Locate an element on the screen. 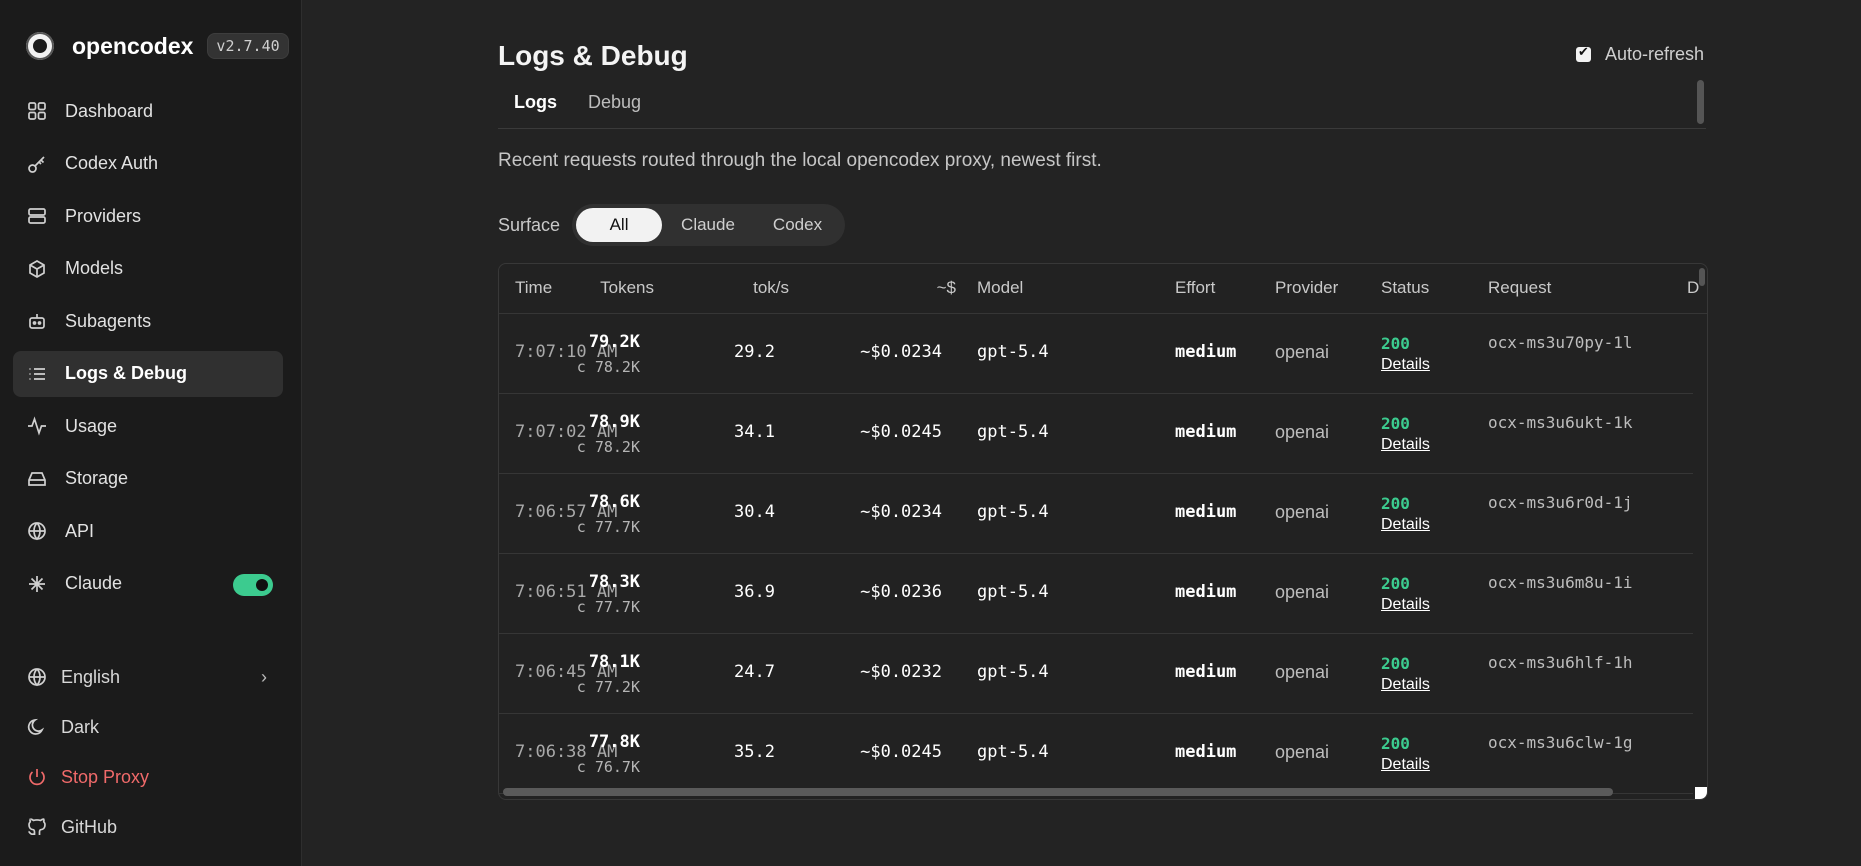 The height and width of the screenshot is (866, 1861). scrollbar is located at coordinates (1700, 102).